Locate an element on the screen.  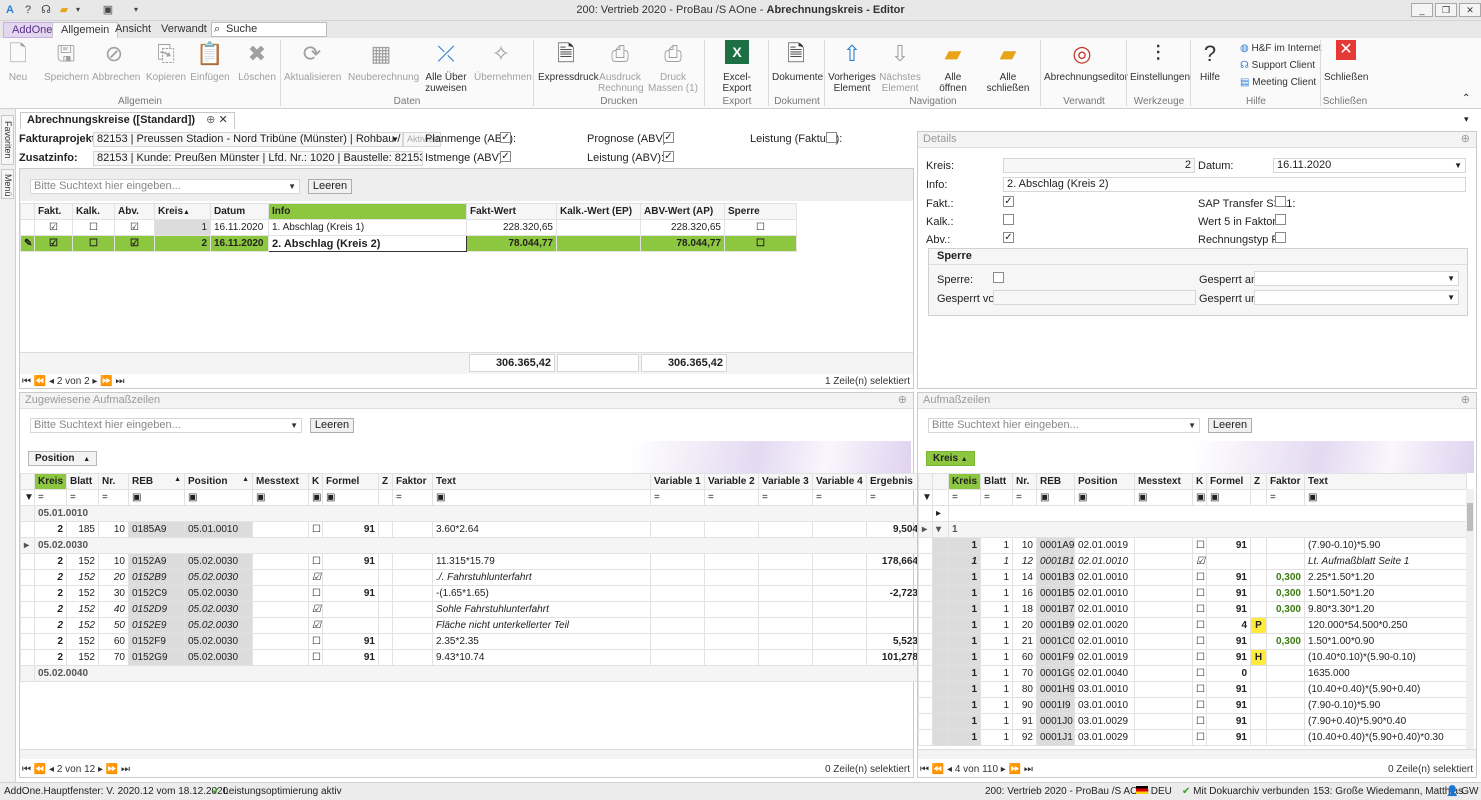
col-fakt: Fakt. is located at coordinates (53, 211).